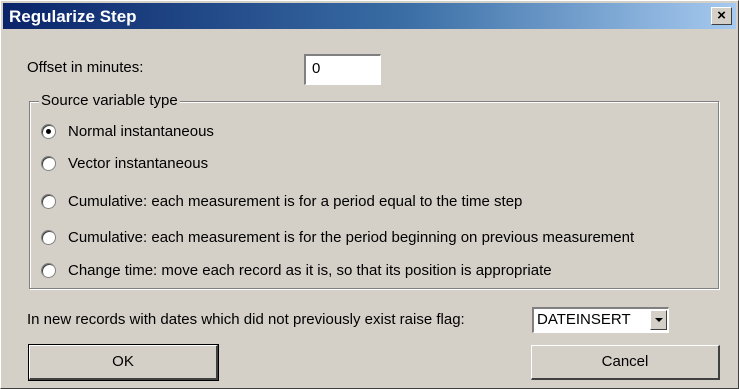  What do you see at coordinates (658, 320) in the screenshot?
I see `chevron-down-icon` at bounding box center [658, 320].